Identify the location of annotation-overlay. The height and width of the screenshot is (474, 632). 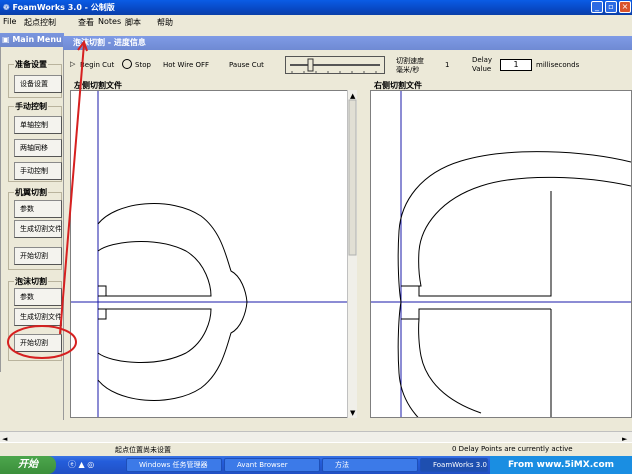
(47, 199).